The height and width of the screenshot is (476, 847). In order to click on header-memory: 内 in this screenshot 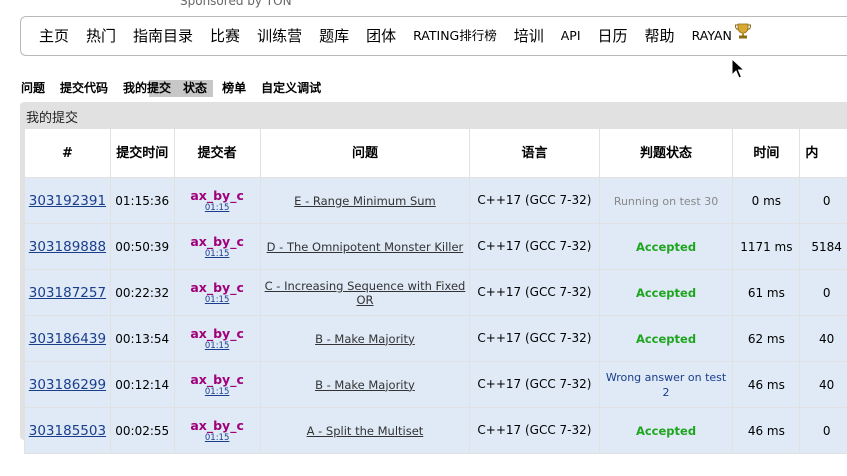, I will do `click(823, 153)`.